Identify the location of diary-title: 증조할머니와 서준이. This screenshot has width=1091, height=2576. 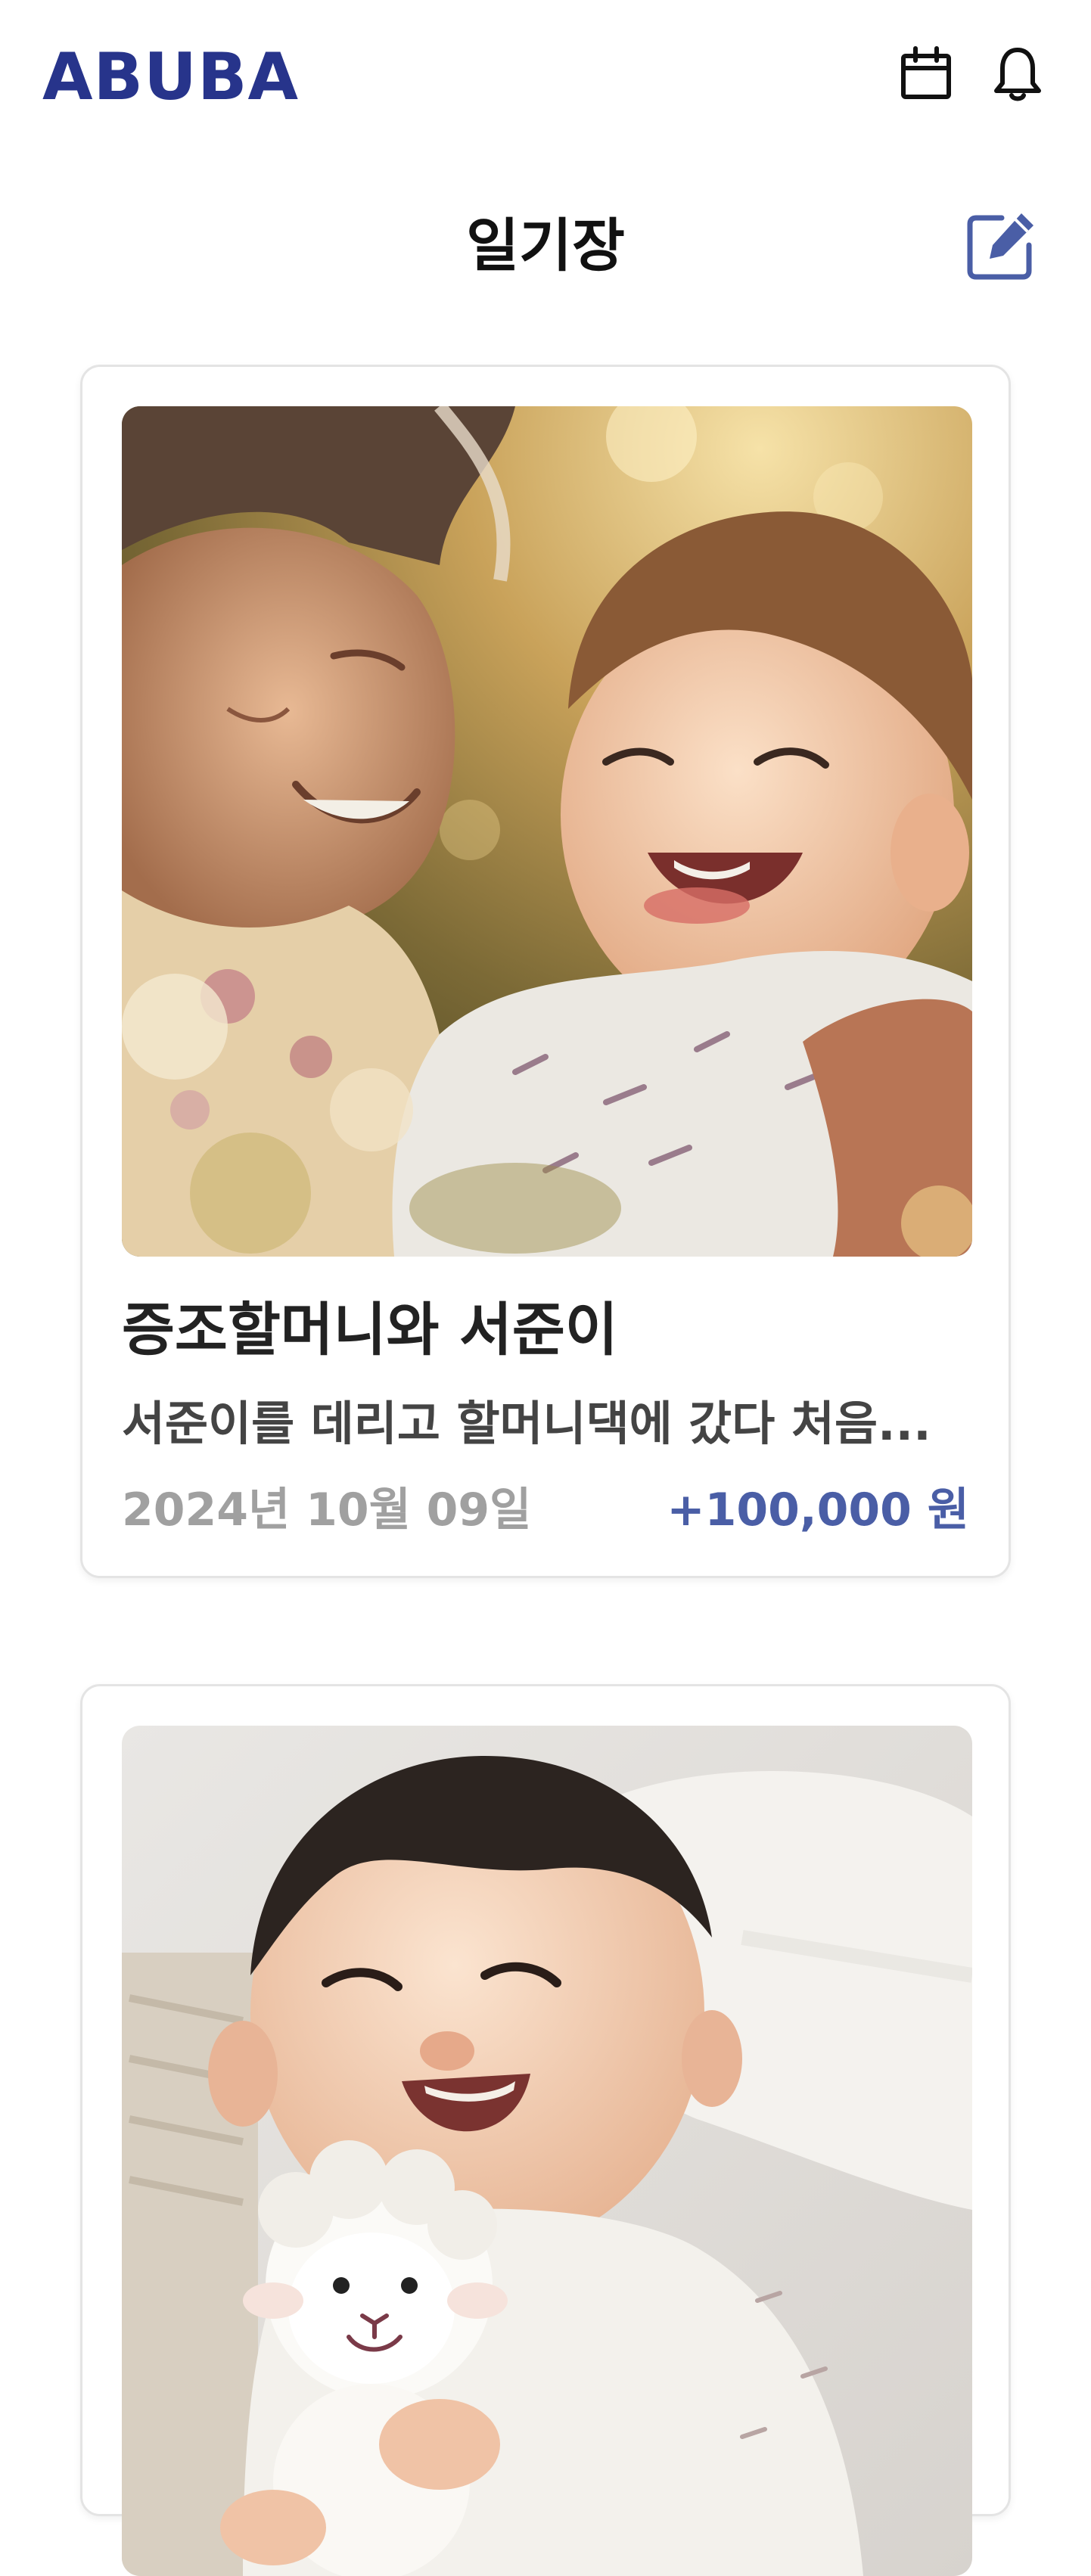
(370, 1329).